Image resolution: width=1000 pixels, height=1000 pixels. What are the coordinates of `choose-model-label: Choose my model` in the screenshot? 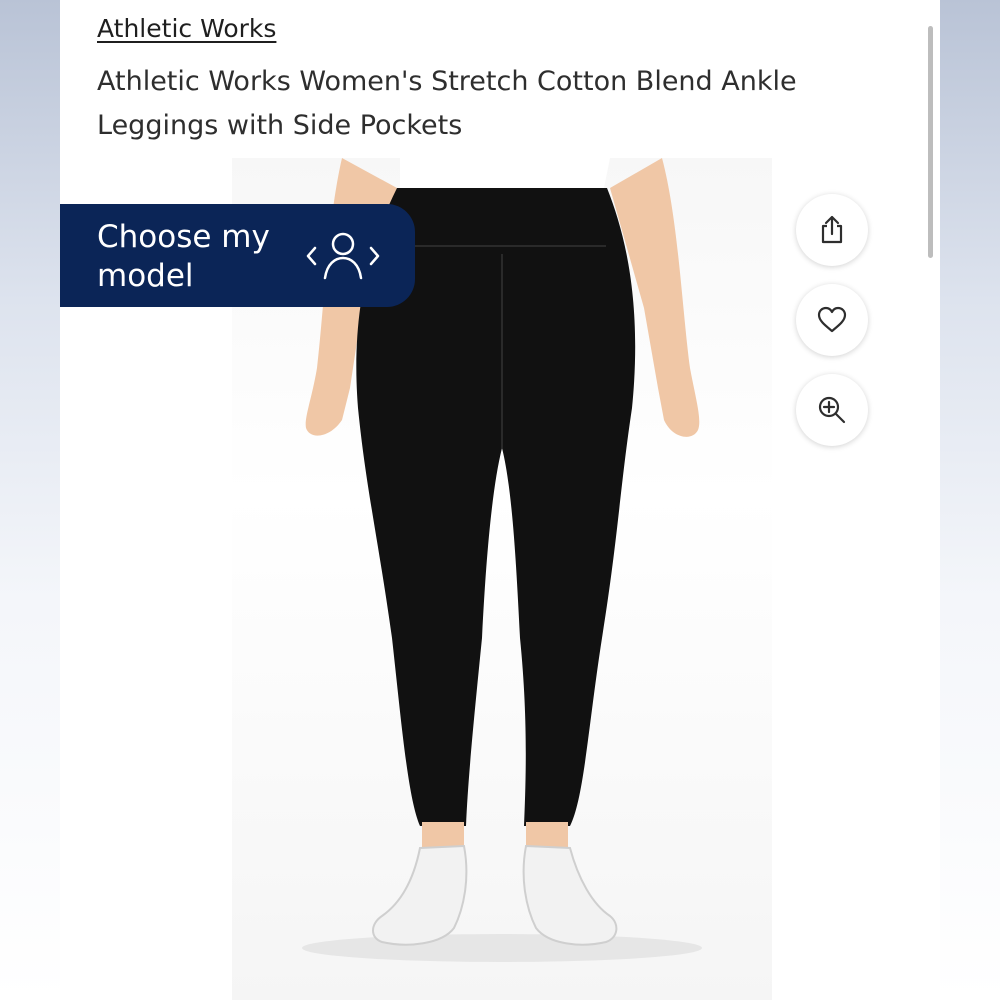 It's located at (183, 256).